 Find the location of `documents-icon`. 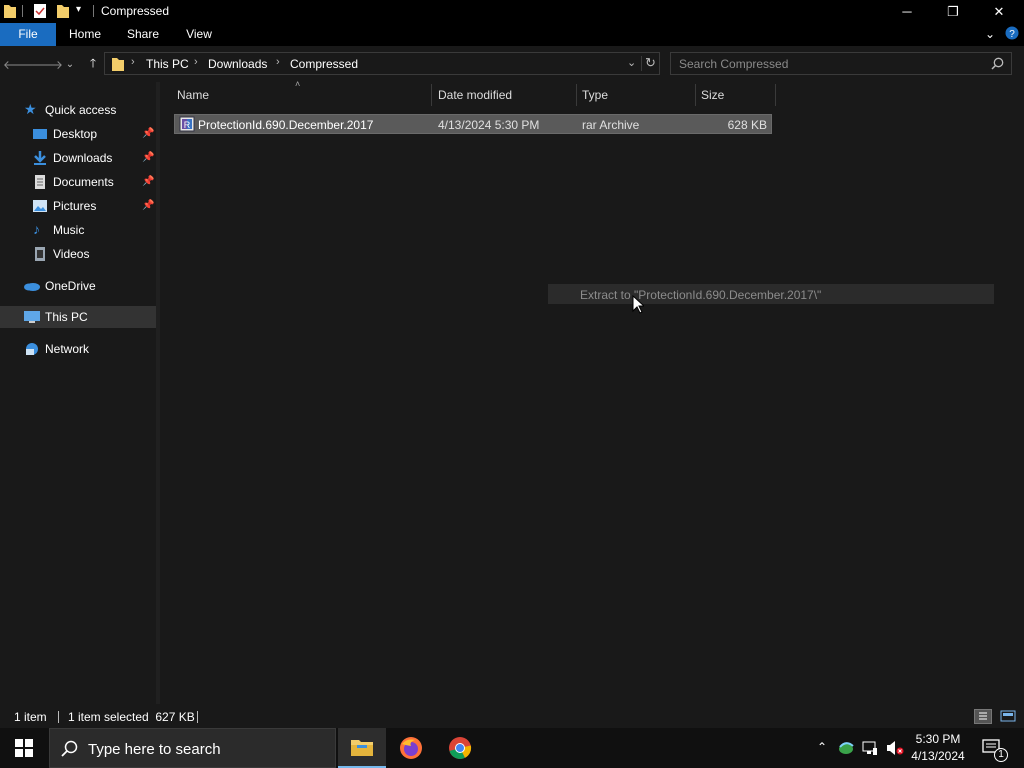

documents-icon is located at coordinates (40, 182).